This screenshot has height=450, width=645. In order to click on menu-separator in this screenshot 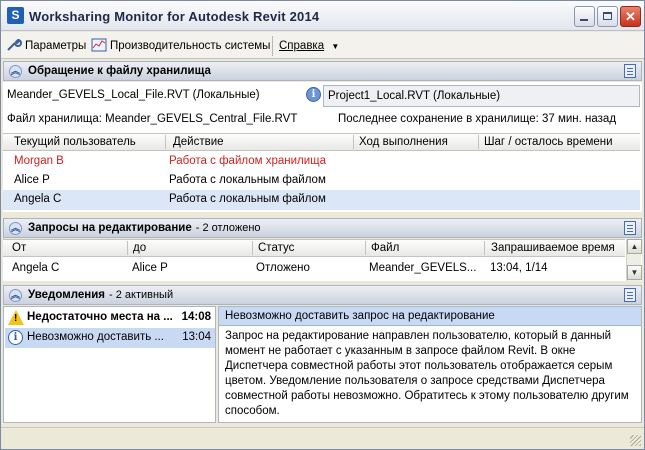, I will do `click(272, 46)`.